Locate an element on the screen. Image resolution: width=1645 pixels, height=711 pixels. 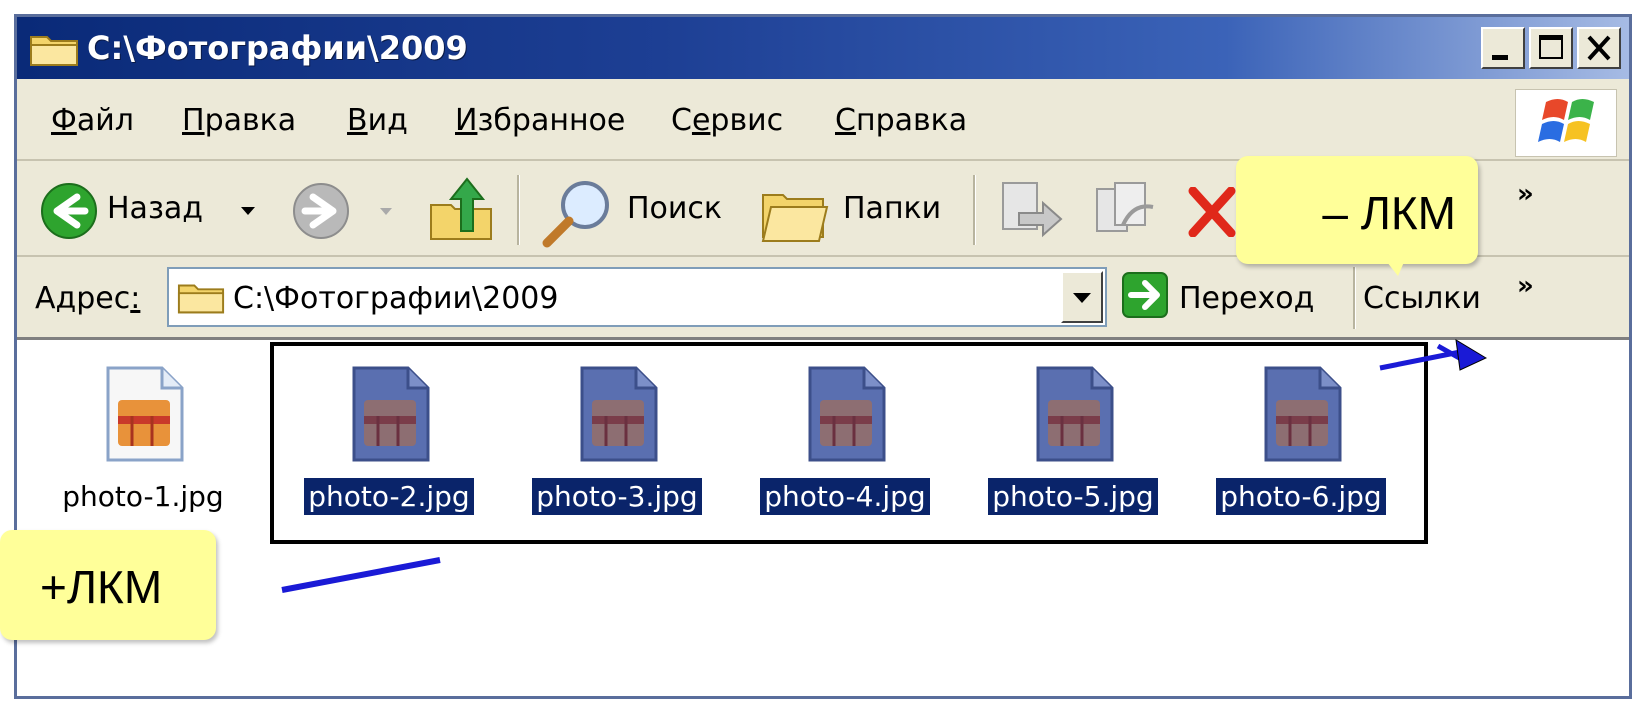
title-bar: C:\Фотографии\2009 is located at coordinates (823, 48).